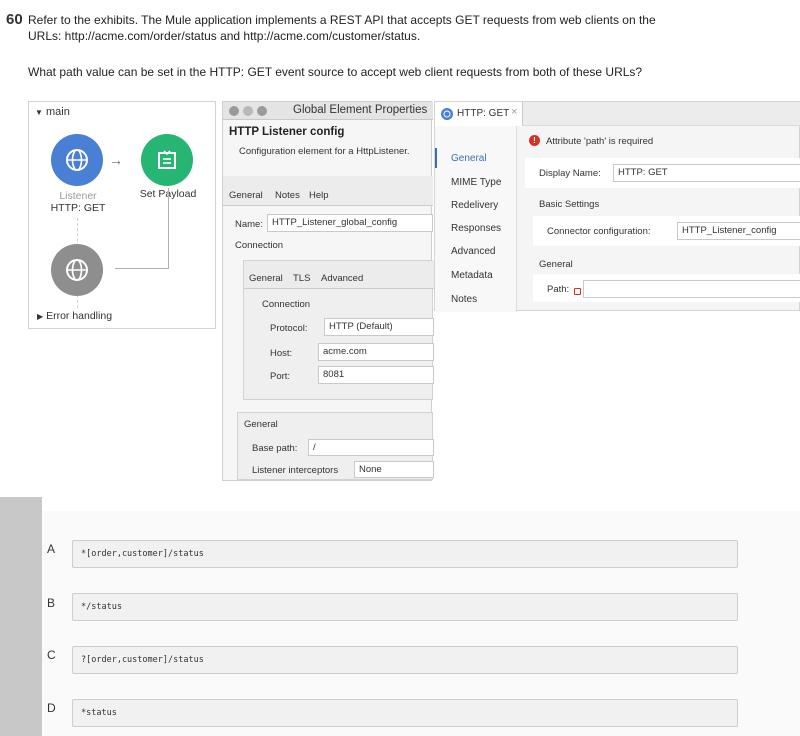 Image resolution: width=800 pixels, height=736 pixels. Describe the element at coordinates (301, 278) in the screenshot. I see `tab-tls: TLS` at that location.